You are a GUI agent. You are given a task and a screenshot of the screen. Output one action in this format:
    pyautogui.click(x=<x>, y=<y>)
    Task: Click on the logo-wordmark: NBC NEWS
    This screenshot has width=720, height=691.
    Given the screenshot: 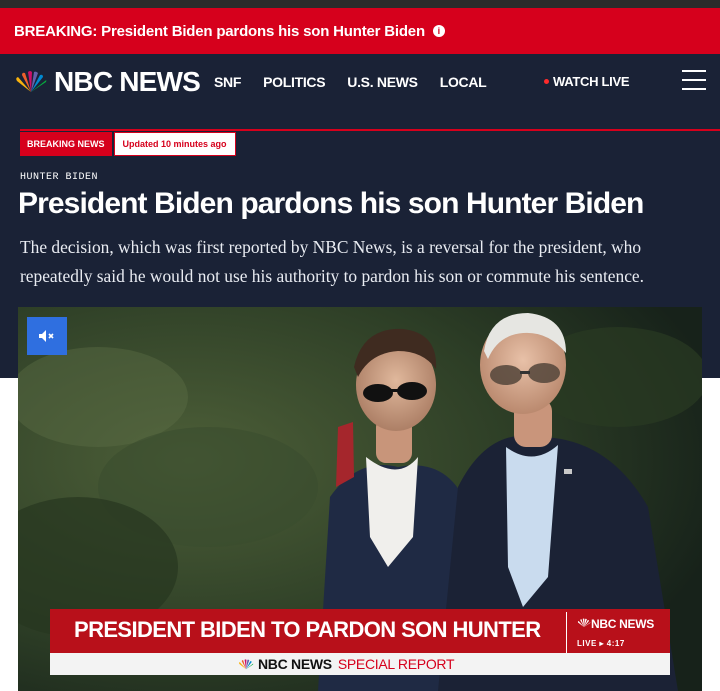 What is the action you would take?
    pyautogui.click(x=127, y=81)
    